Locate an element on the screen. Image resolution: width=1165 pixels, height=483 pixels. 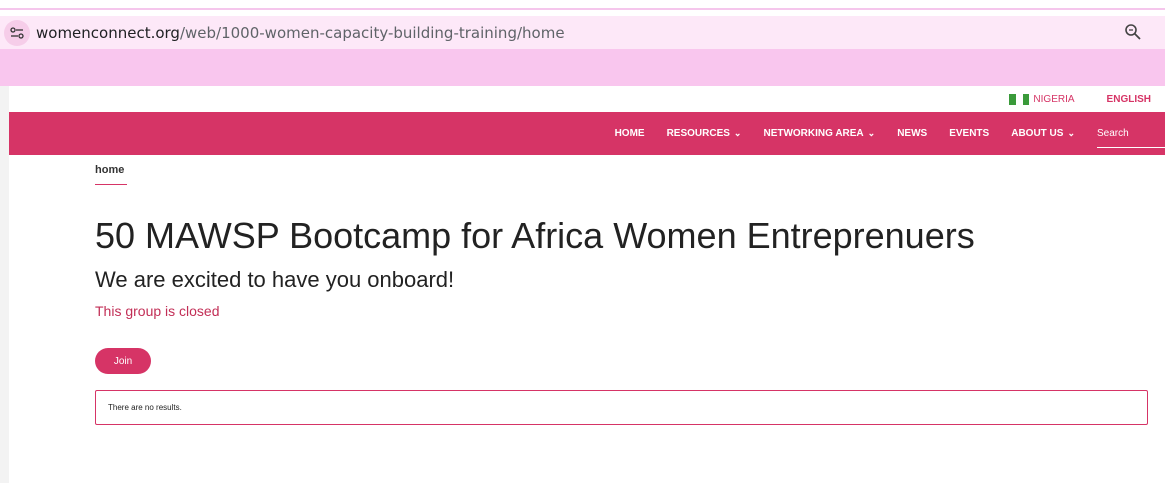
no-results-text: There are no results. is located at coordinates (145, 407).